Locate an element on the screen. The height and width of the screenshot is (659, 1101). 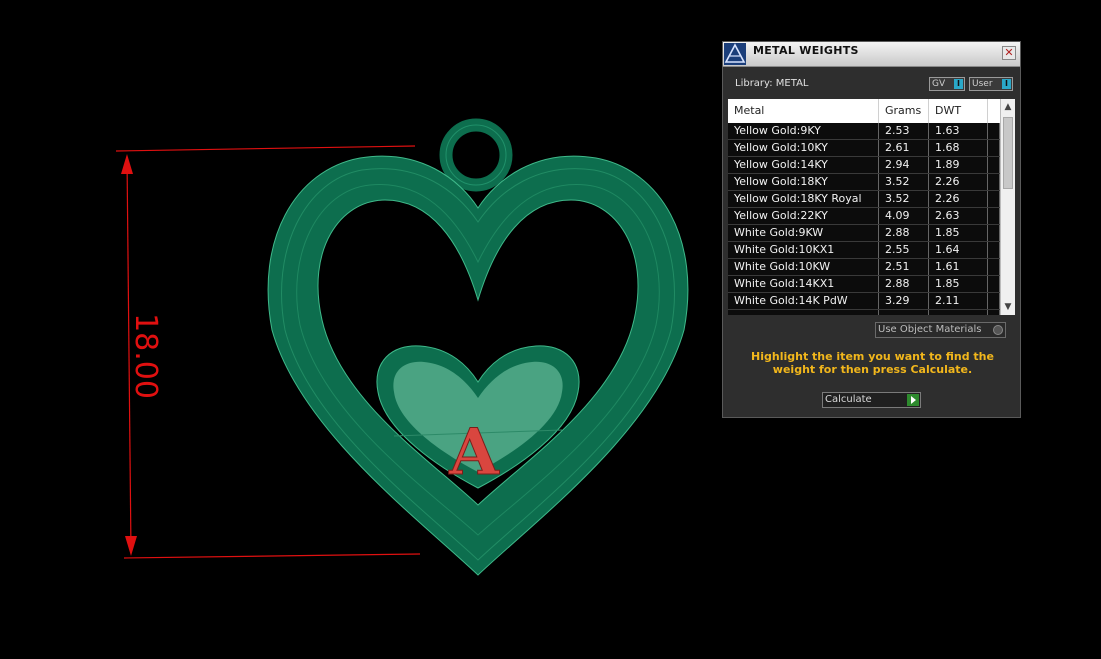
table-header: Metal Grams DWT is located at coordinates (864, 111).